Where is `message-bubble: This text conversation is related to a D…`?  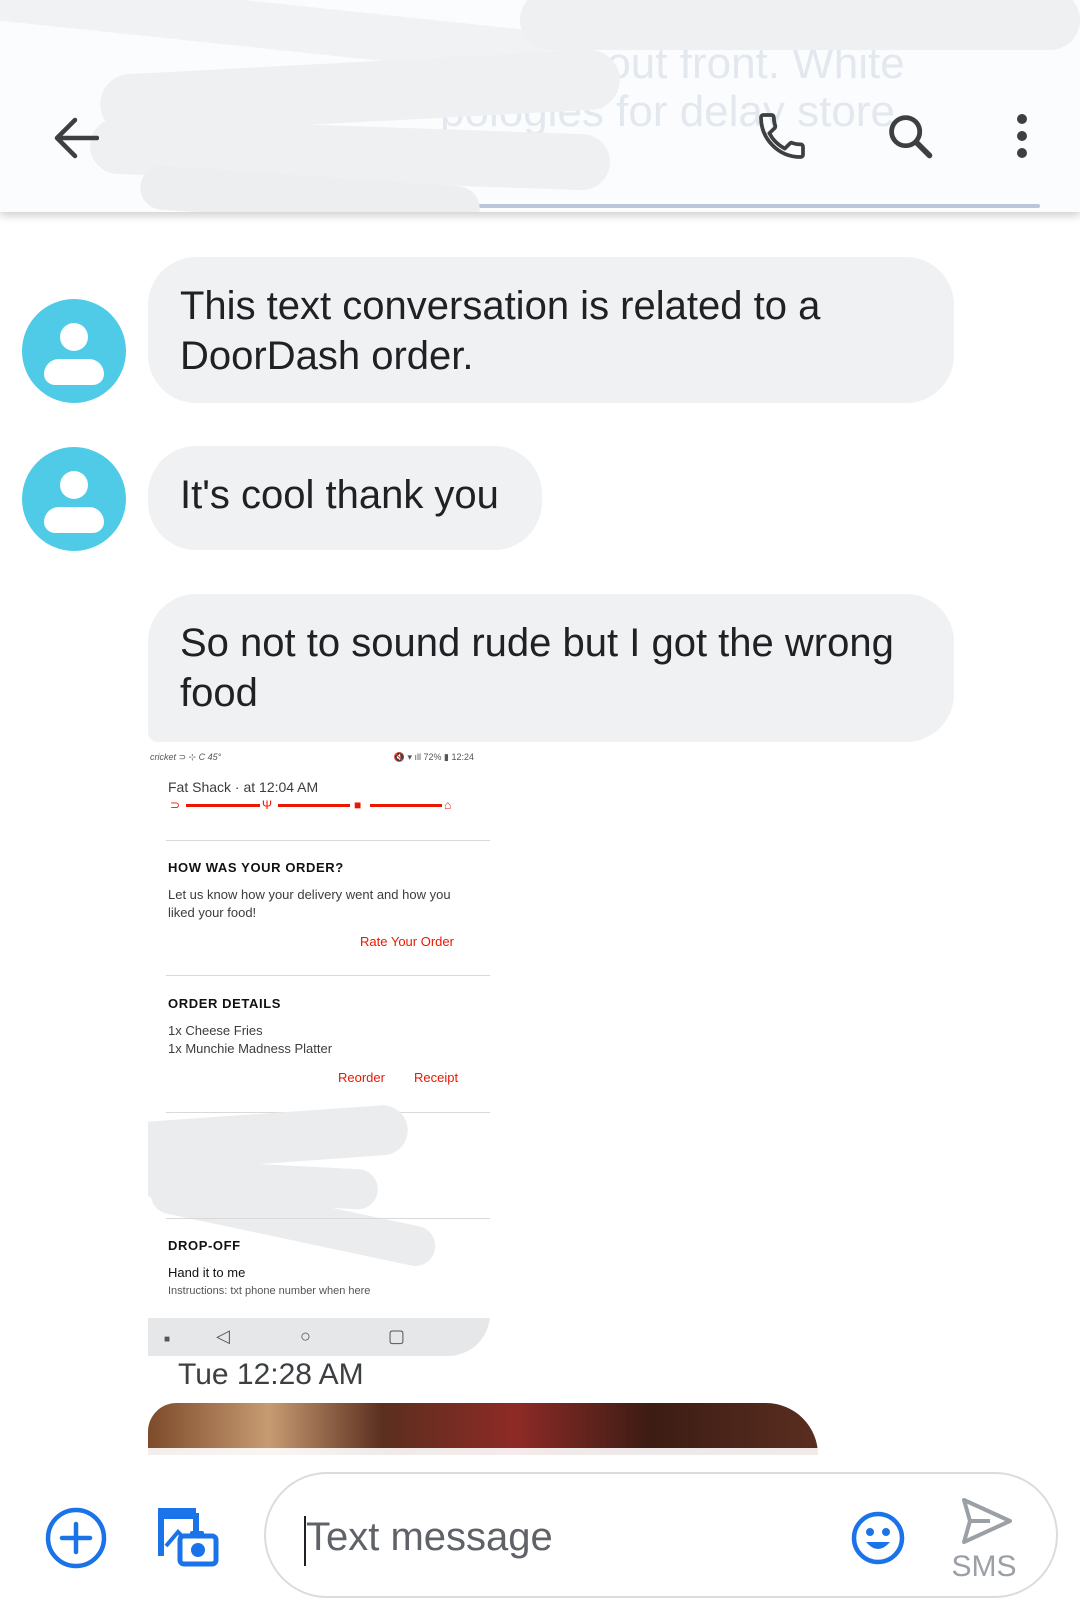
message-bubble: This text conversation is related to a D… is located at coordinates (551, 330).